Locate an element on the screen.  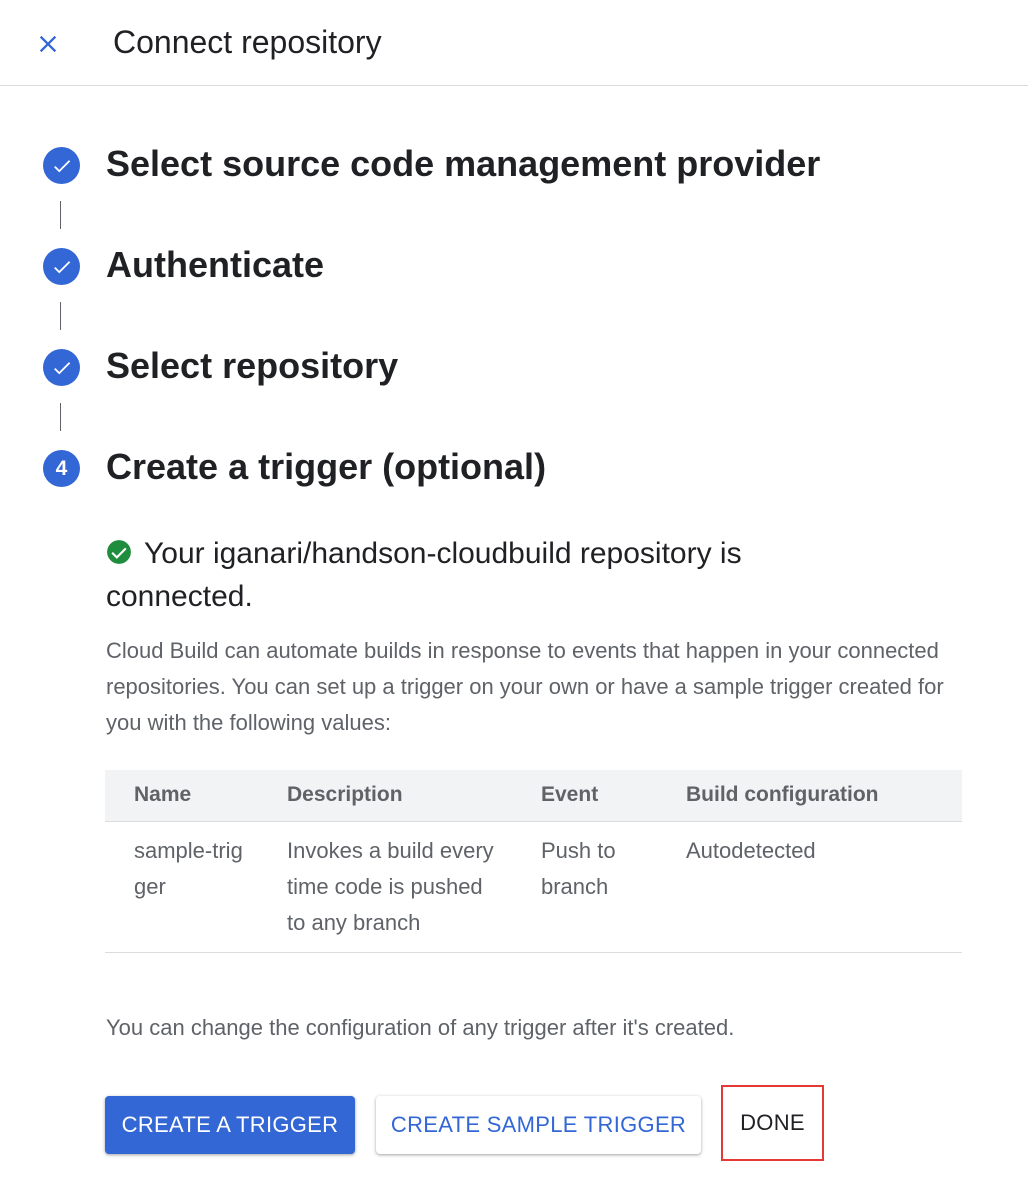
cell-event: Push to branch is located at coordinates (584, 887).